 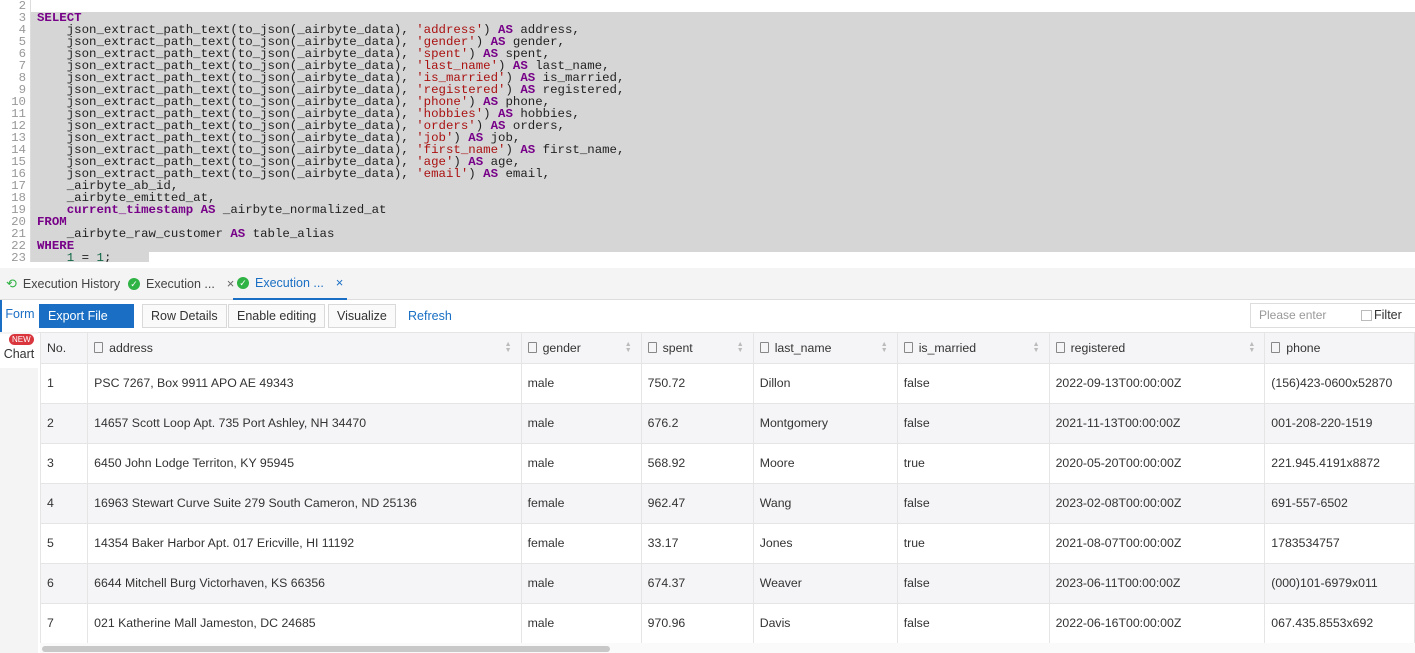 I want to click on column-header-last_name: last_name ▲ ▼, so click(x=825, y=348).